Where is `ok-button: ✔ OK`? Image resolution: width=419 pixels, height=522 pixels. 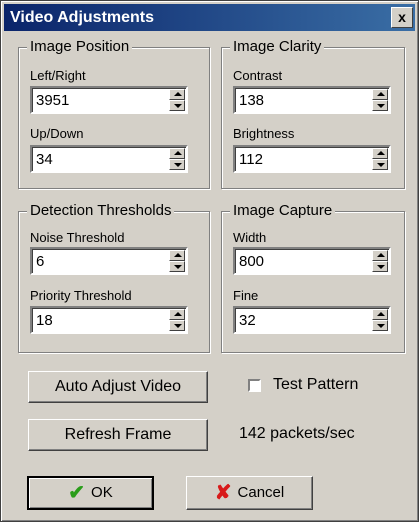 ok-button: ✔ OK is located at coordinates (90, 493).